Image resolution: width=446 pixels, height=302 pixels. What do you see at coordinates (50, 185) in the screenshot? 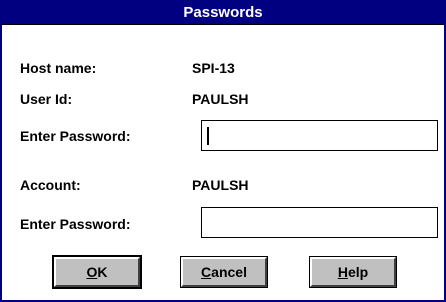
I see `account-label: Account:` at bounding box center [50, 185].